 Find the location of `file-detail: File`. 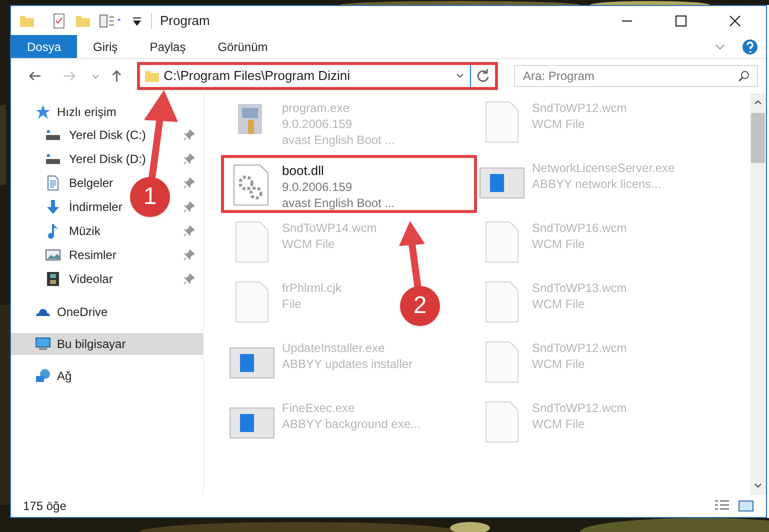

file-detail: File is located at coordinates (292, 304).